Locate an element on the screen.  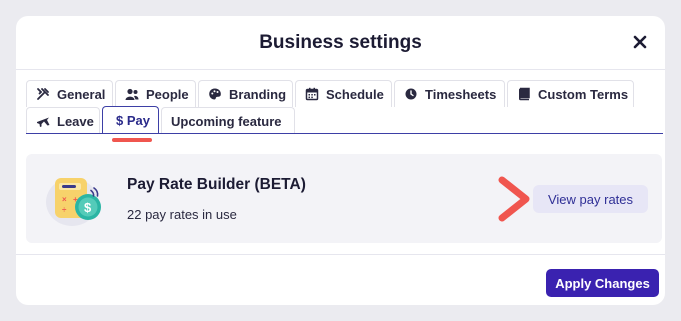
tab-label: Schedule is located at coordinates (355, 94).